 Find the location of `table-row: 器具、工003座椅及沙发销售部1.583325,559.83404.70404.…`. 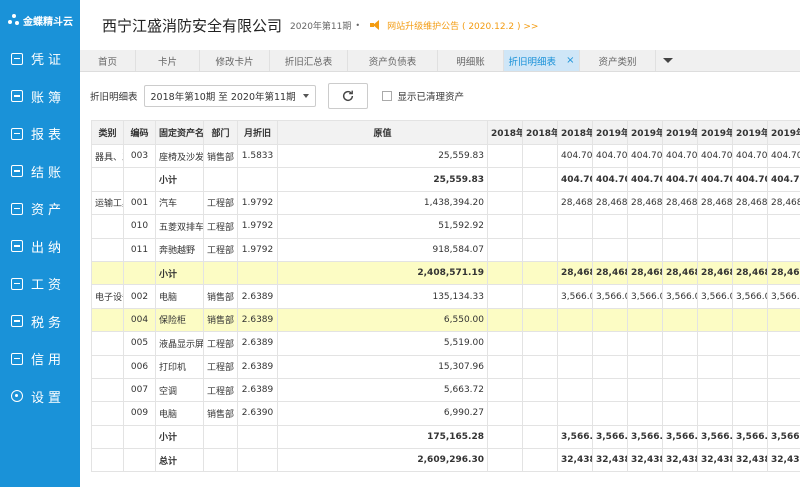

table-row: 器具、工003座椅及沙发销售部1.583325,559.83404.70404.… is located at coordinates (445, 156).